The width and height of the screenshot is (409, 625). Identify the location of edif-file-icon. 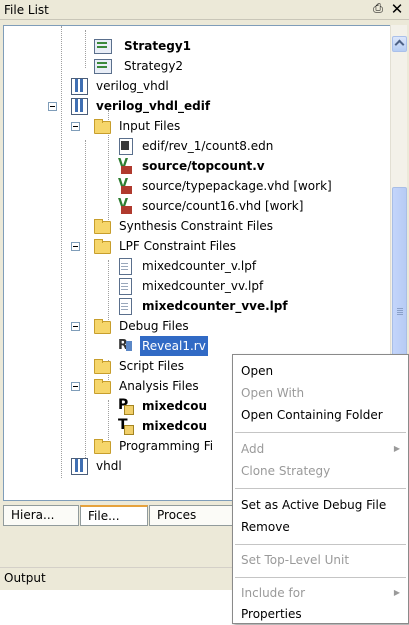
(125, 146).